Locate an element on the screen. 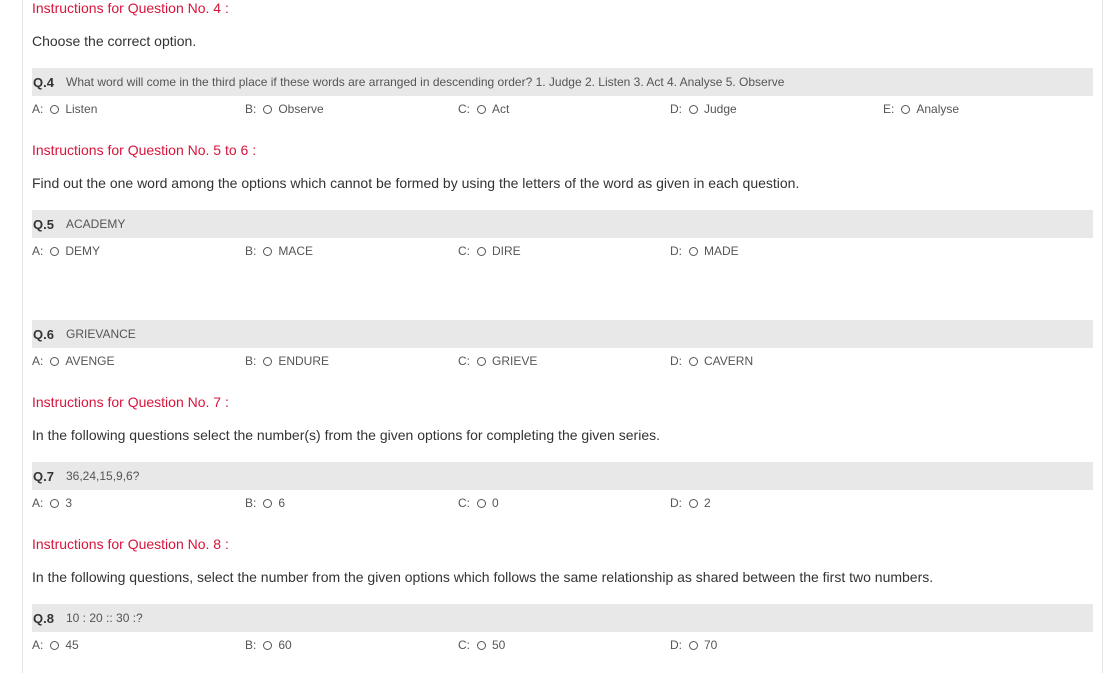  option-d: D: 2 is located at coordinates (690, 503).